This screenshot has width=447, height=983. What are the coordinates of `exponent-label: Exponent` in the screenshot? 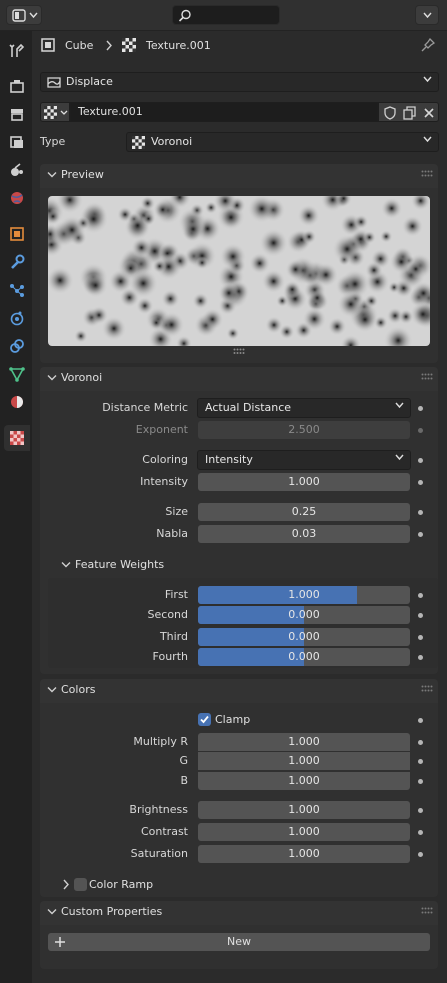 It's located at (161, 429).